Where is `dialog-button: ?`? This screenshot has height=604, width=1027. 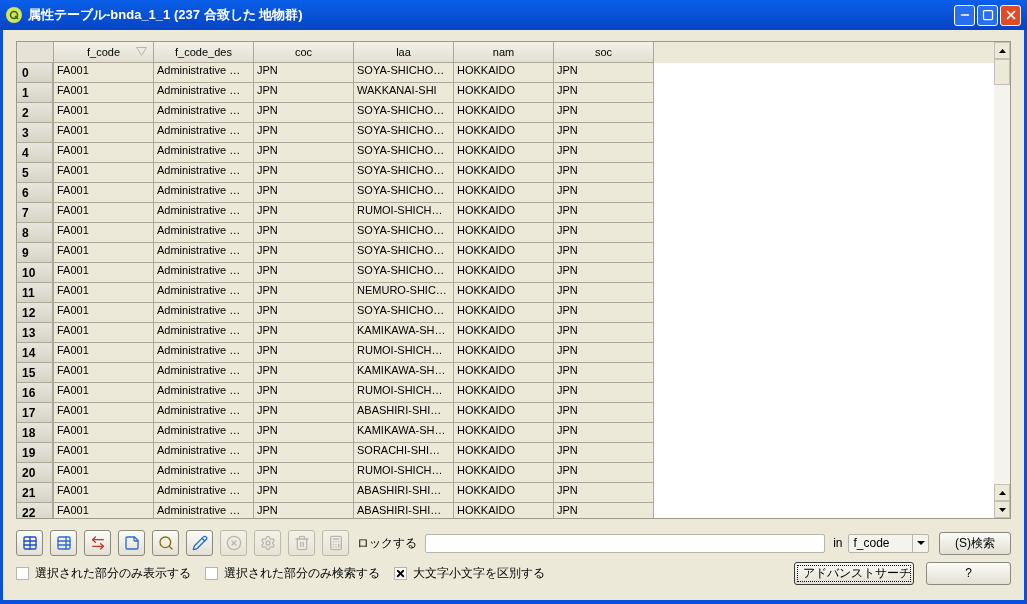
dialog-button: ? is located at coordinates (968, 573).